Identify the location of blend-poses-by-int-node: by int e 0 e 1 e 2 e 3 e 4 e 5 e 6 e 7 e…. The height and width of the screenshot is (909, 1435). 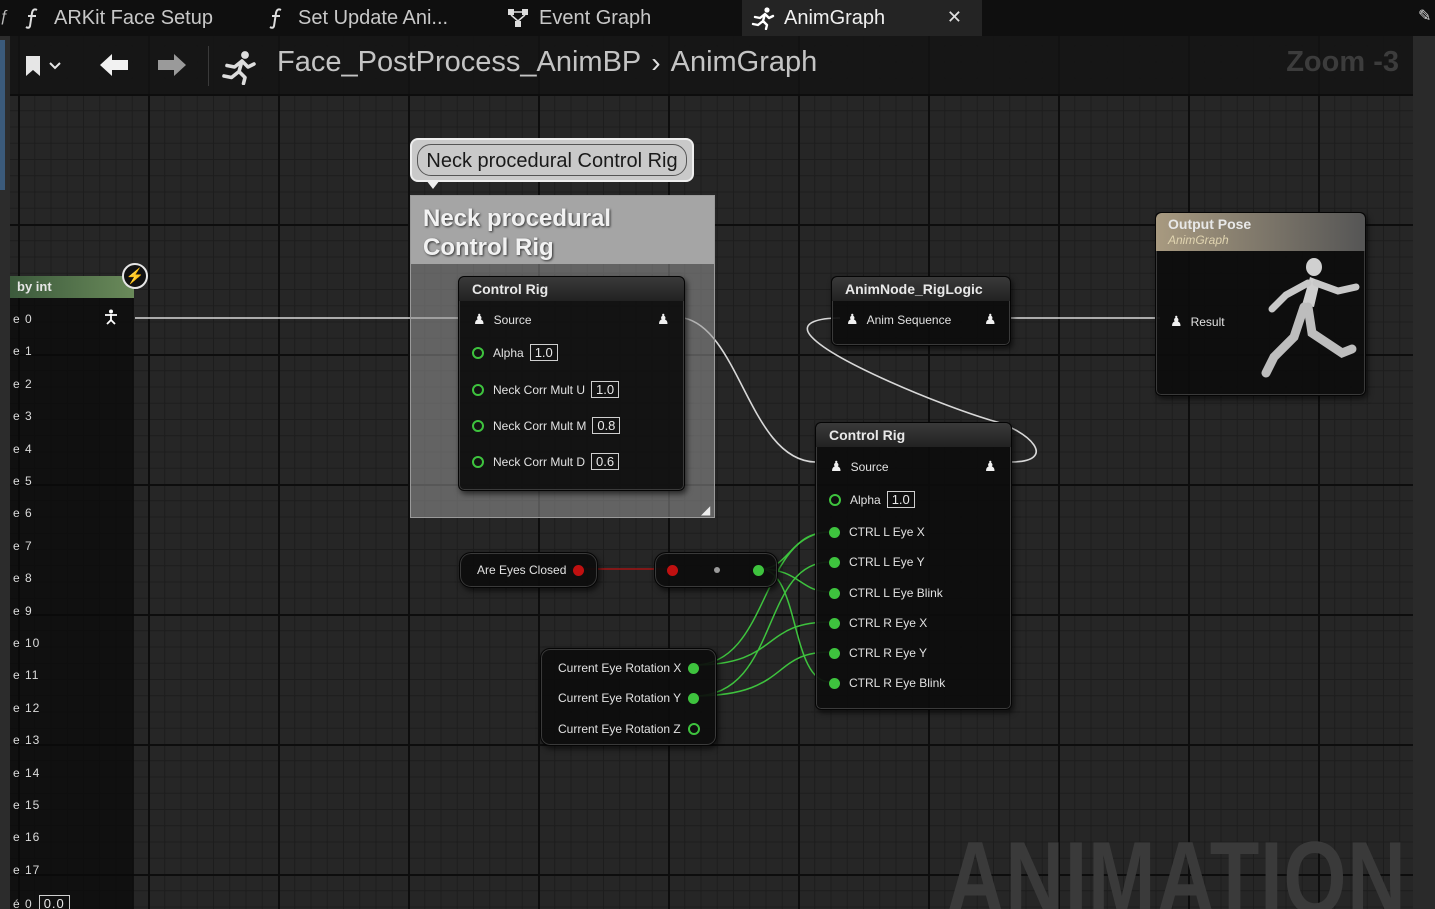
(72, 592).